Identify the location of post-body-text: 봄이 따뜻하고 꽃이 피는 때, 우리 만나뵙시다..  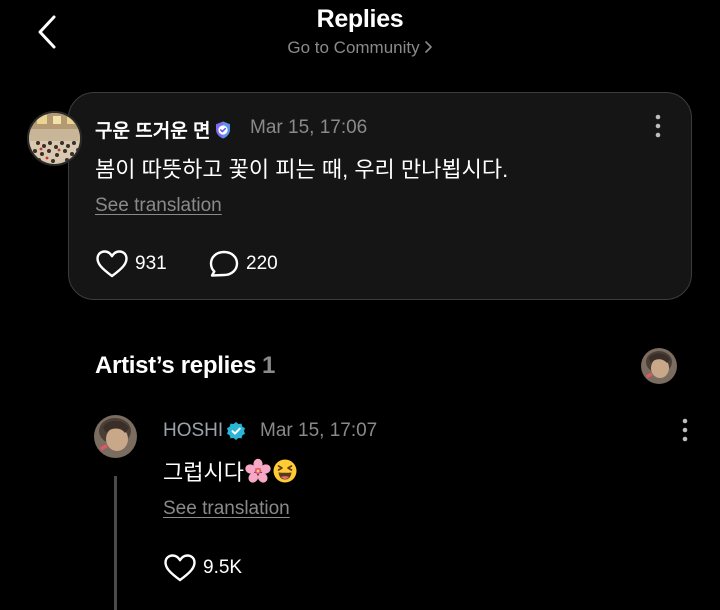
(302, 169).